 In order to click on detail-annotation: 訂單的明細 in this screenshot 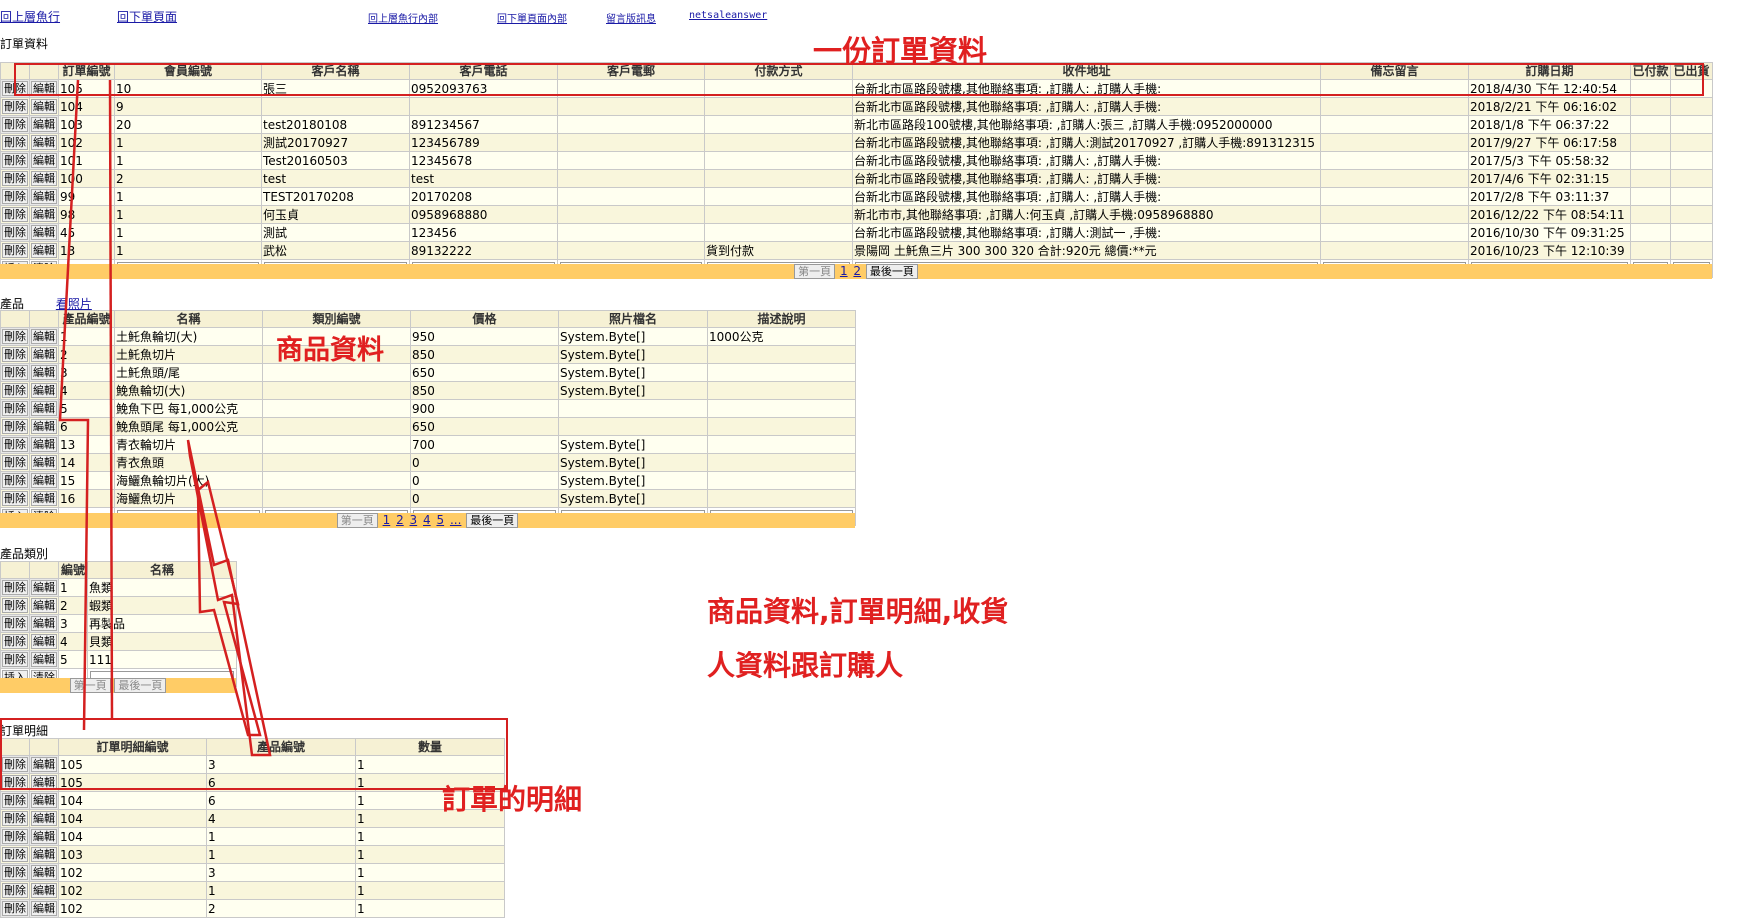, I will do `click(512, 799)`.